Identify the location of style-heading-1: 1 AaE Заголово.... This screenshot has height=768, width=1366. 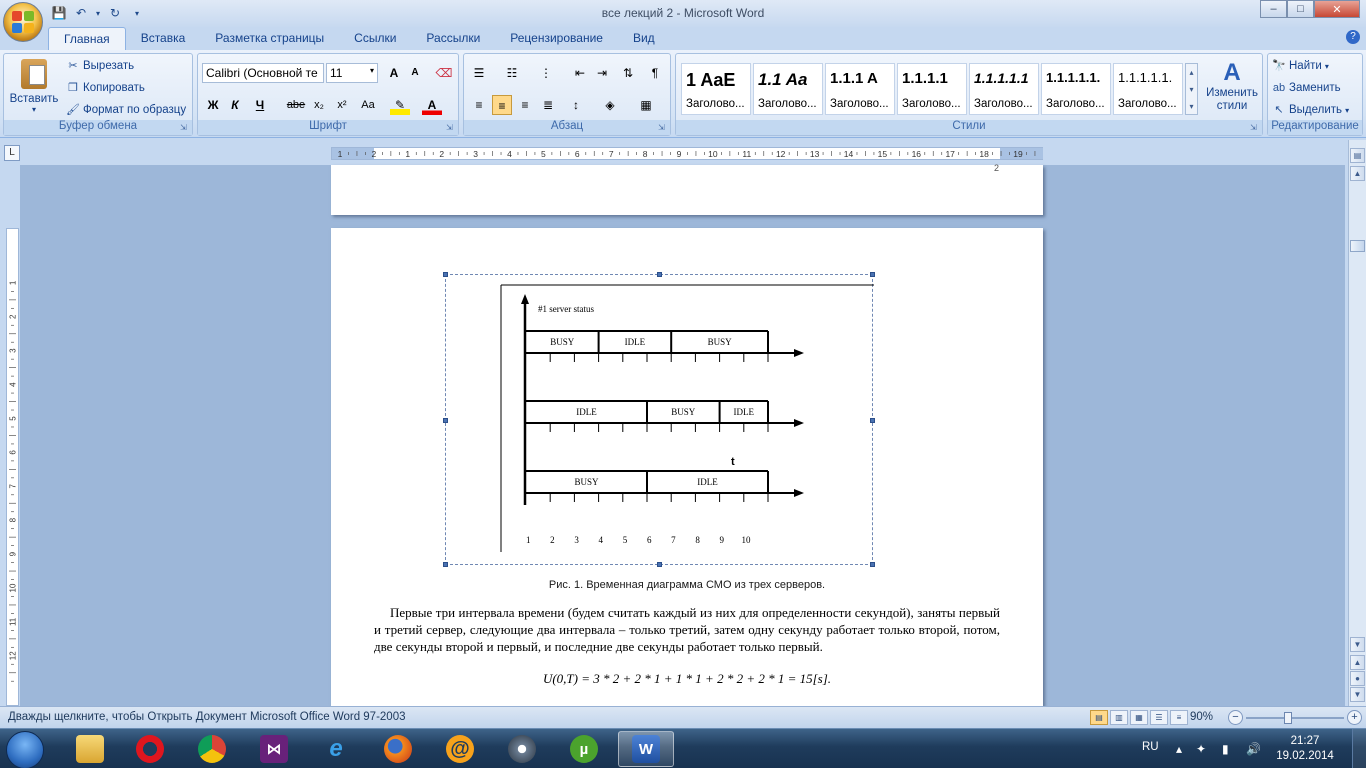
(716, 89).